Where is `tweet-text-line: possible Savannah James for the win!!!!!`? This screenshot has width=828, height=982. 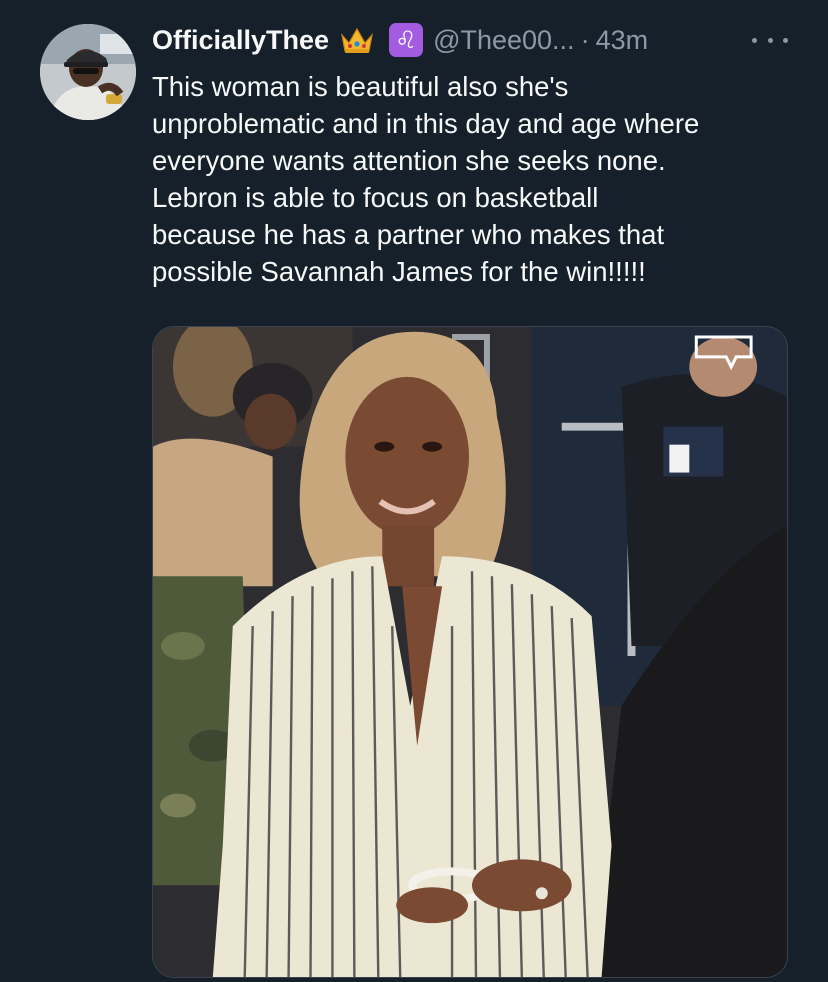
tweet-text-line: possible Savannah James for the win!!!!! is located at coordinates (399, 271).